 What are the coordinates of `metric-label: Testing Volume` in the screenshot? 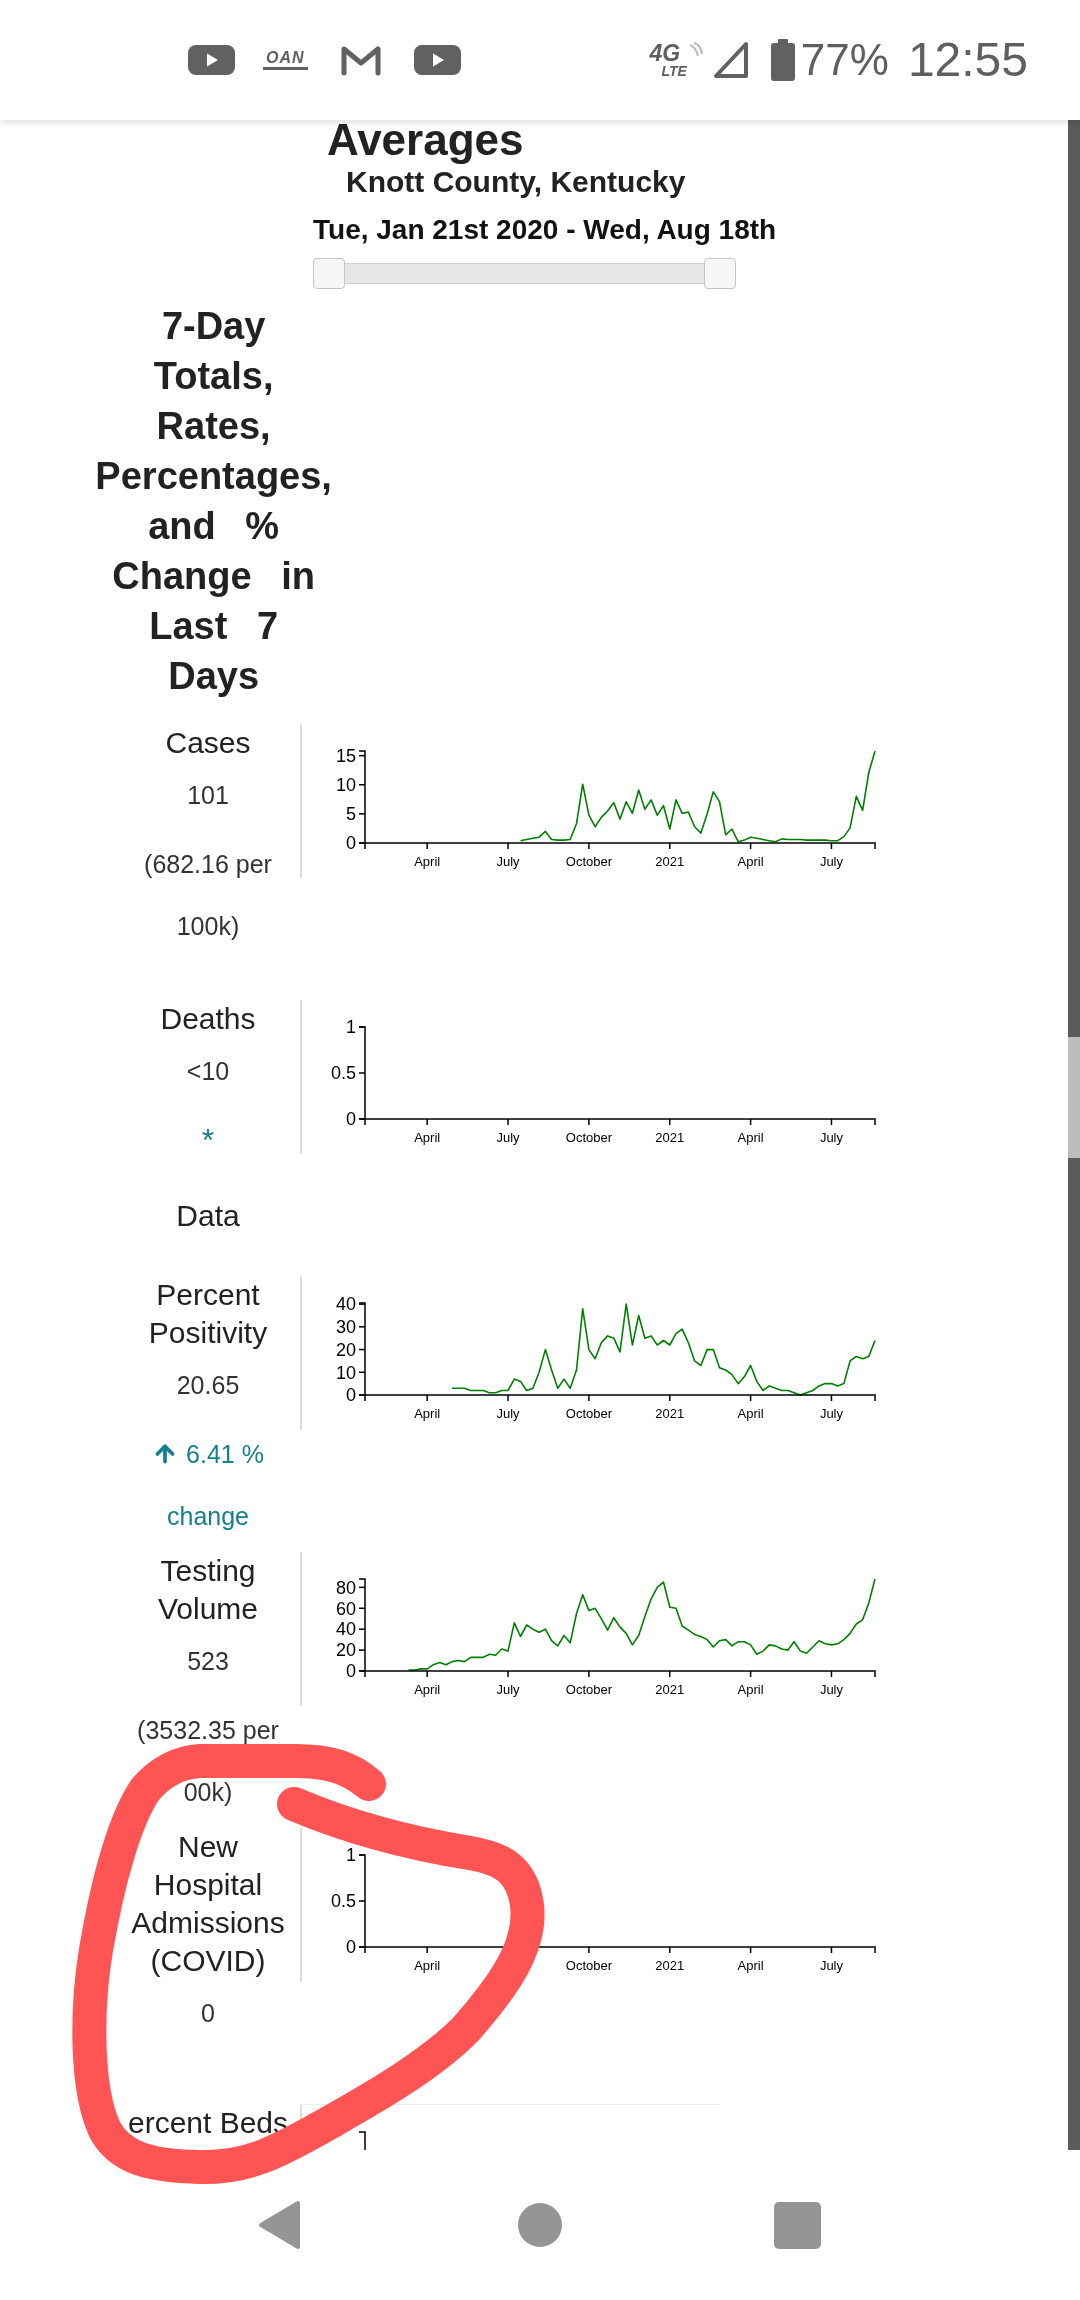 It's located at (208, 1590).